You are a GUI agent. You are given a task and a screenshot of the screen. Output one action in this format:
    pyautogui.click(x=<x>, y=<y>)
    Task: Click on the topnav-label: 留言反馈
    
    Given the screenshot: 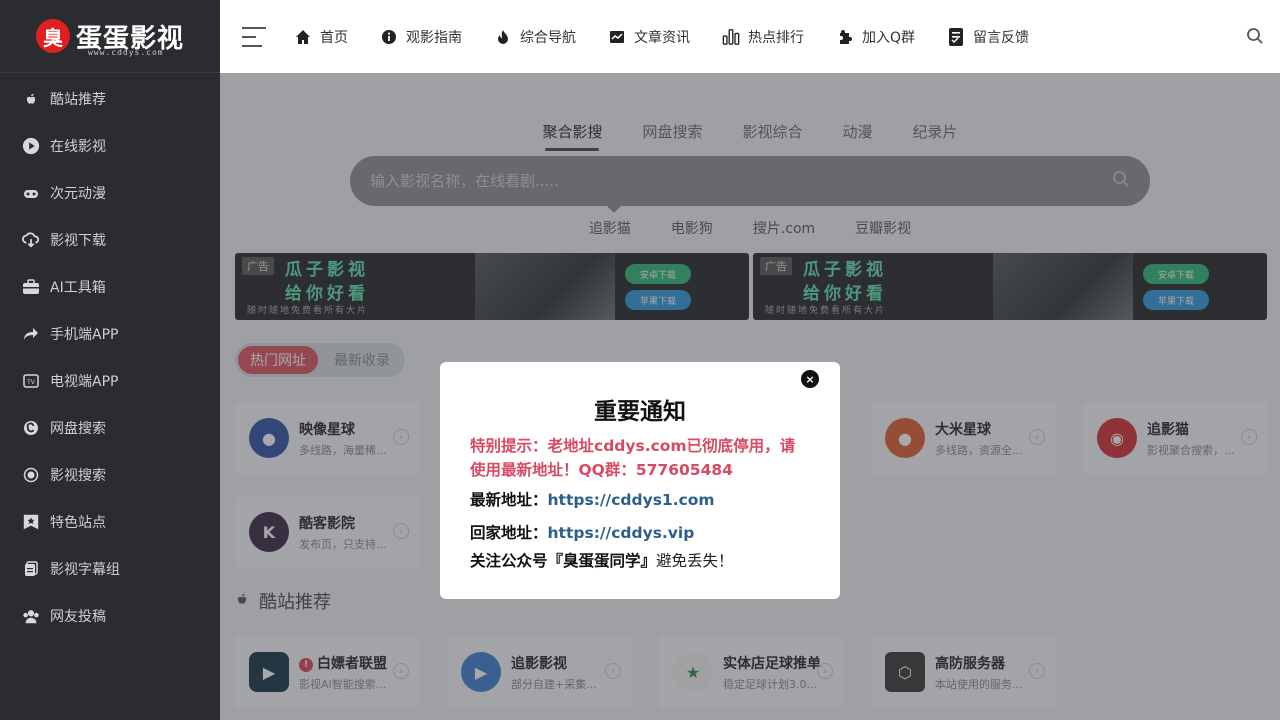 What is the action you would take?
    pyautogui.click(x=1001, y=37)
    